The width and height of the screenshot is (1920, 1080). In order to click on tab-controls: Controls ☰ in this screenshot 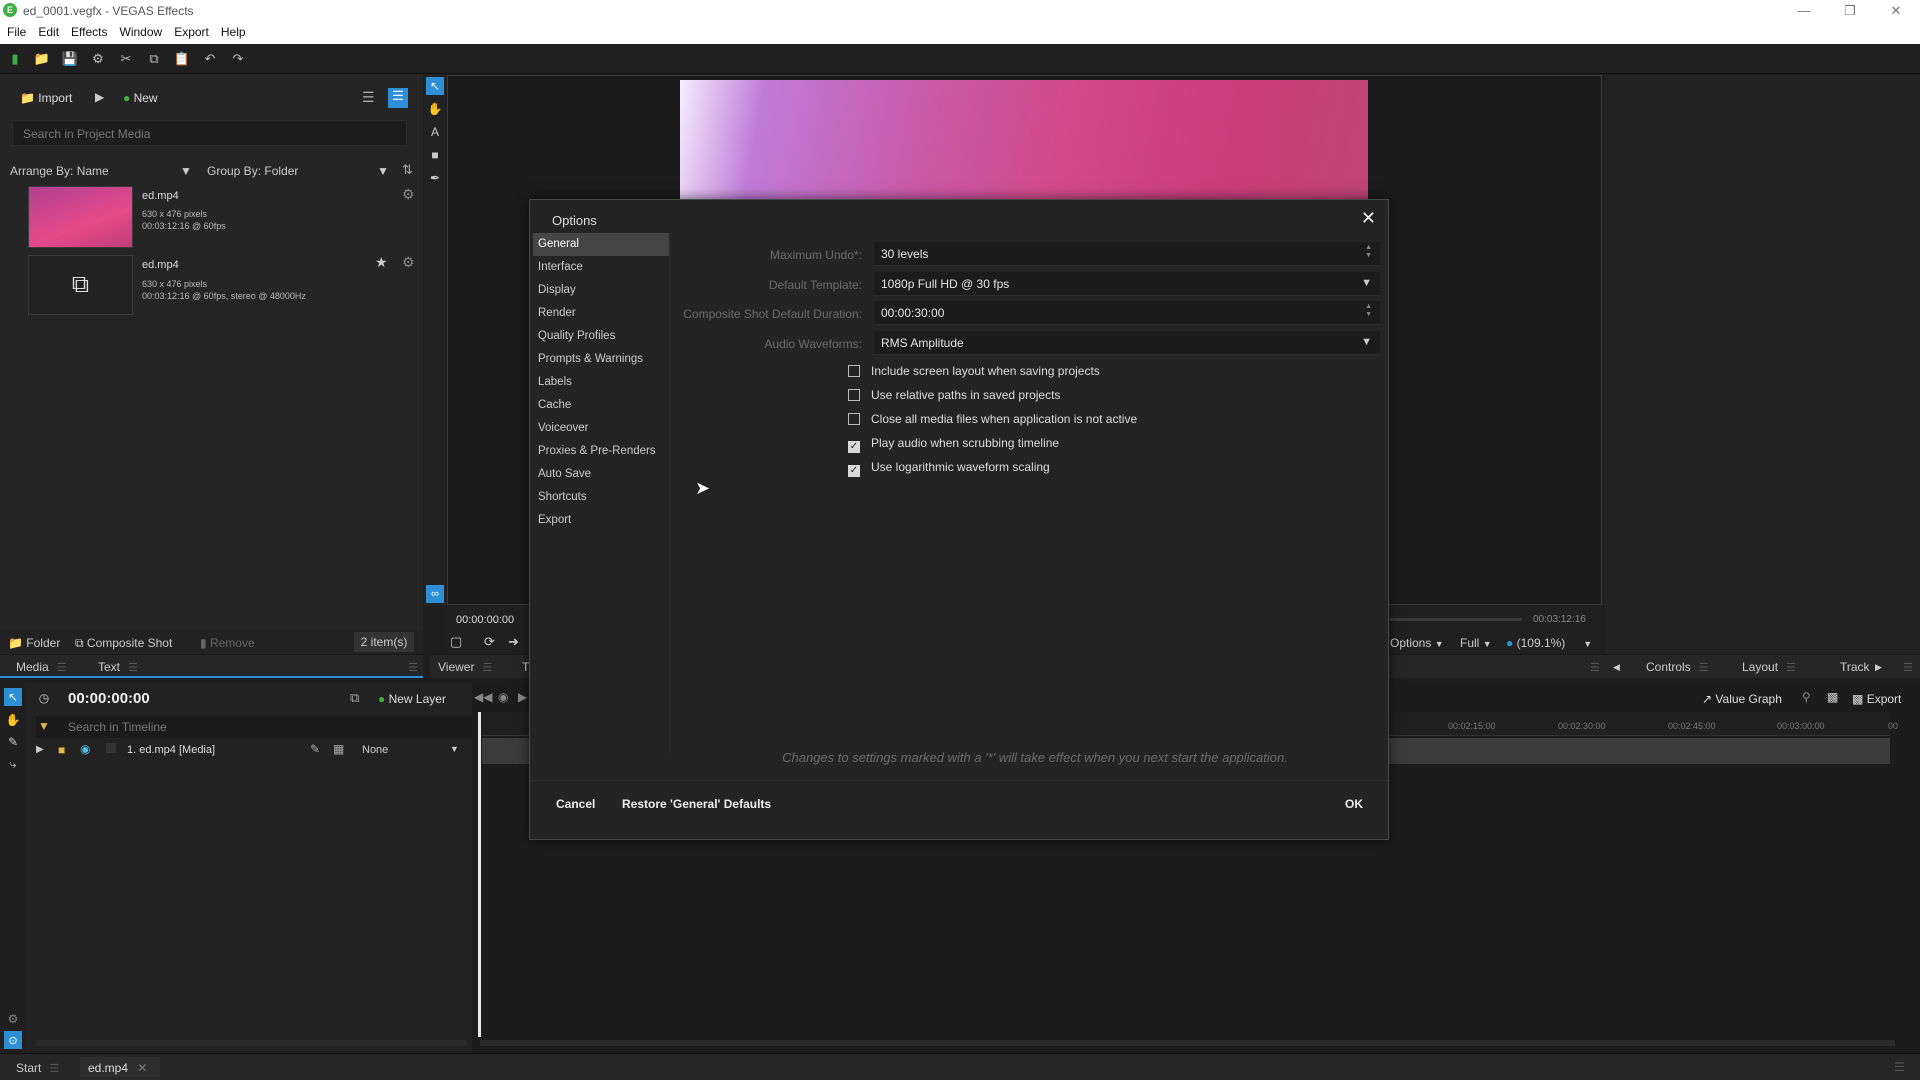, I will do `click(1677, 667)`.